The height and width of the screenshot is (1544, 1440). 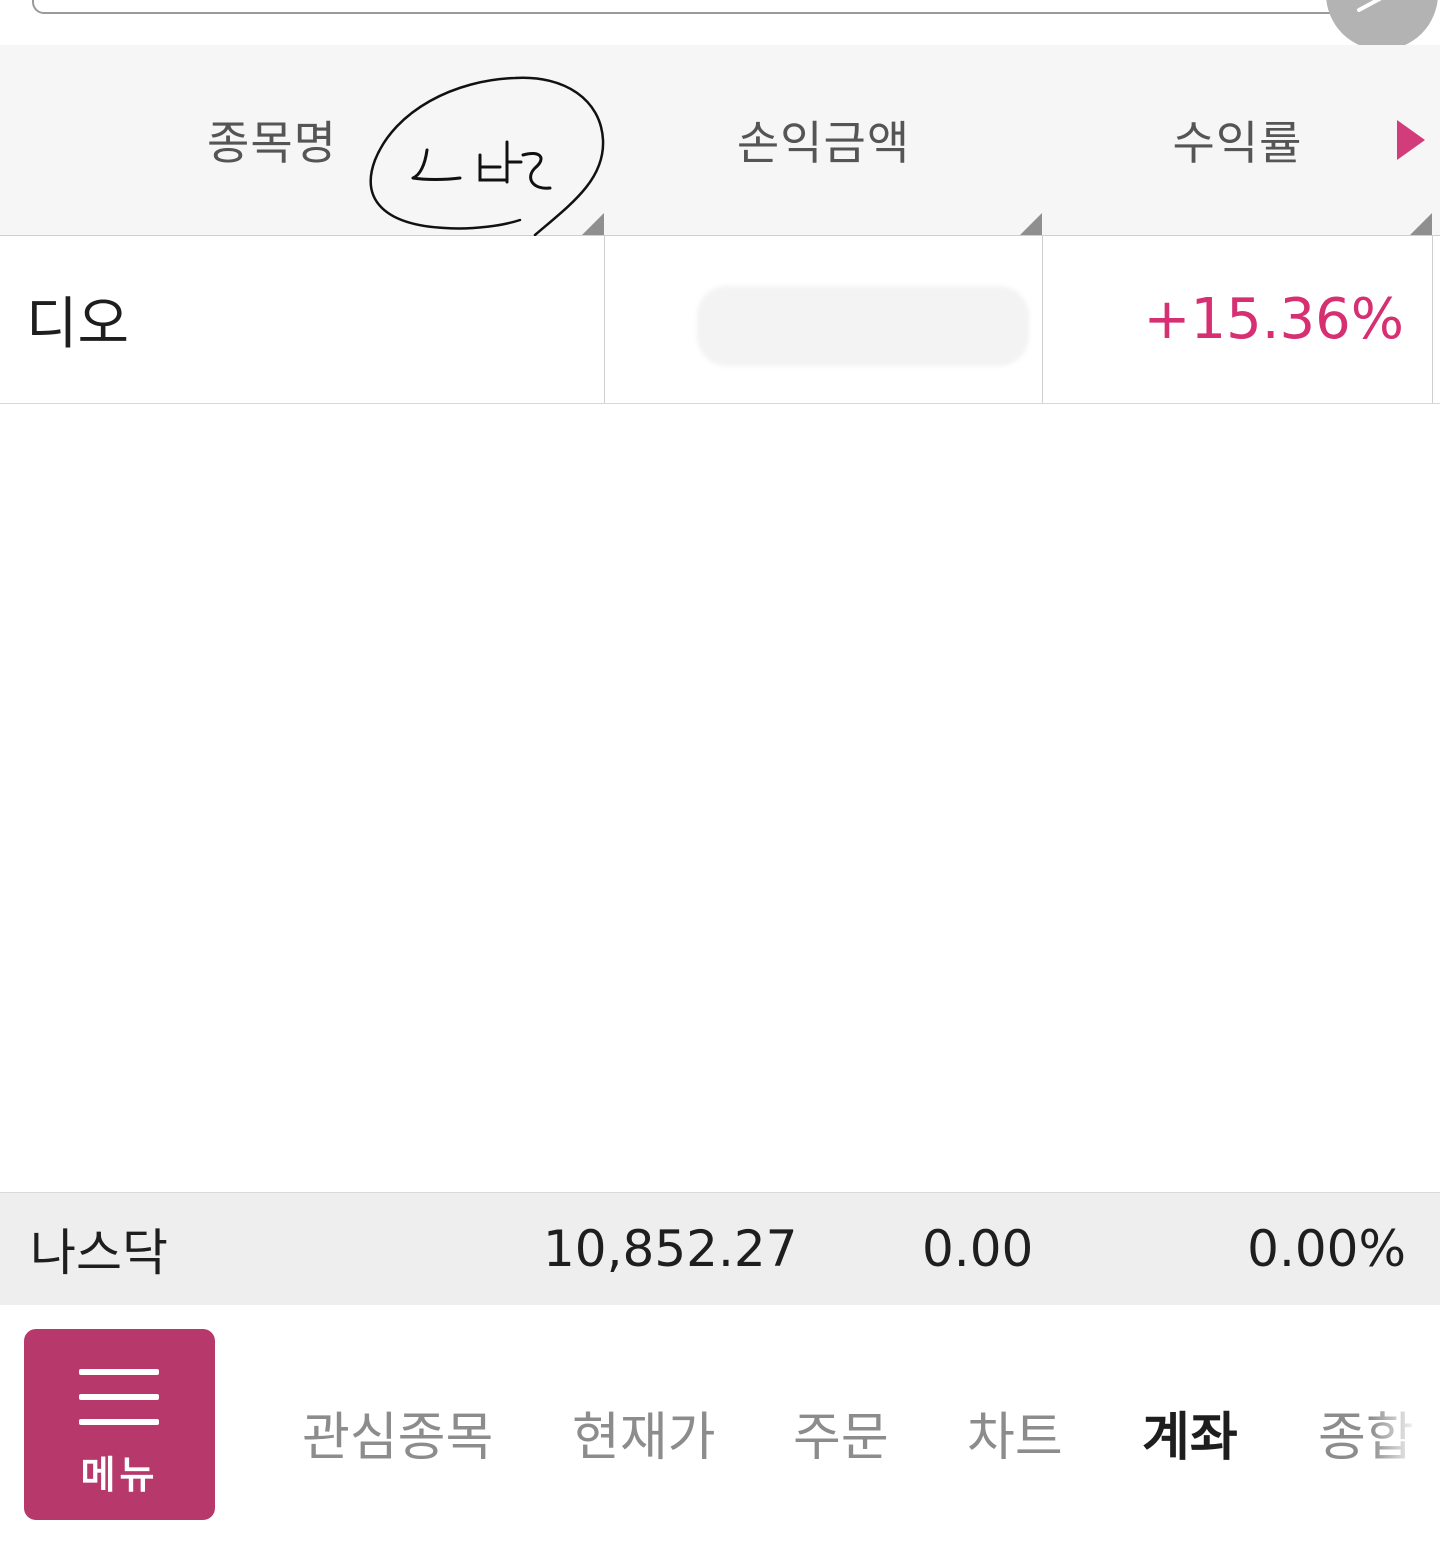 What do you see at coordinates (99, 1253) in the screenshot?
I see `index-name: 나스닥` at bounding box center [99, 1253].